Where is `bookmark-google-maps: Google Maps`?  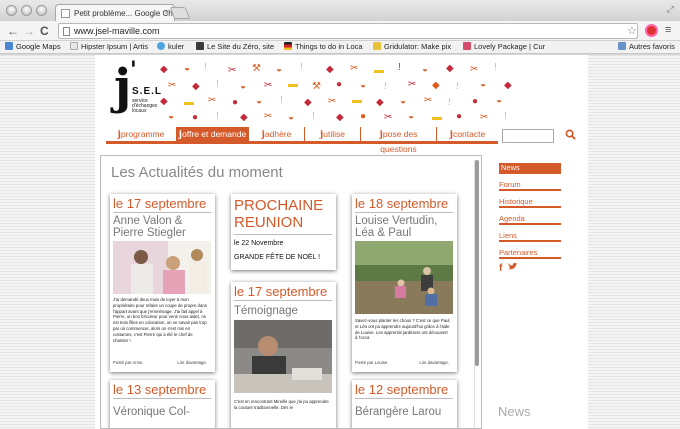 bookmark-google-maps: Google Maps is located at coordinates (33, 46).